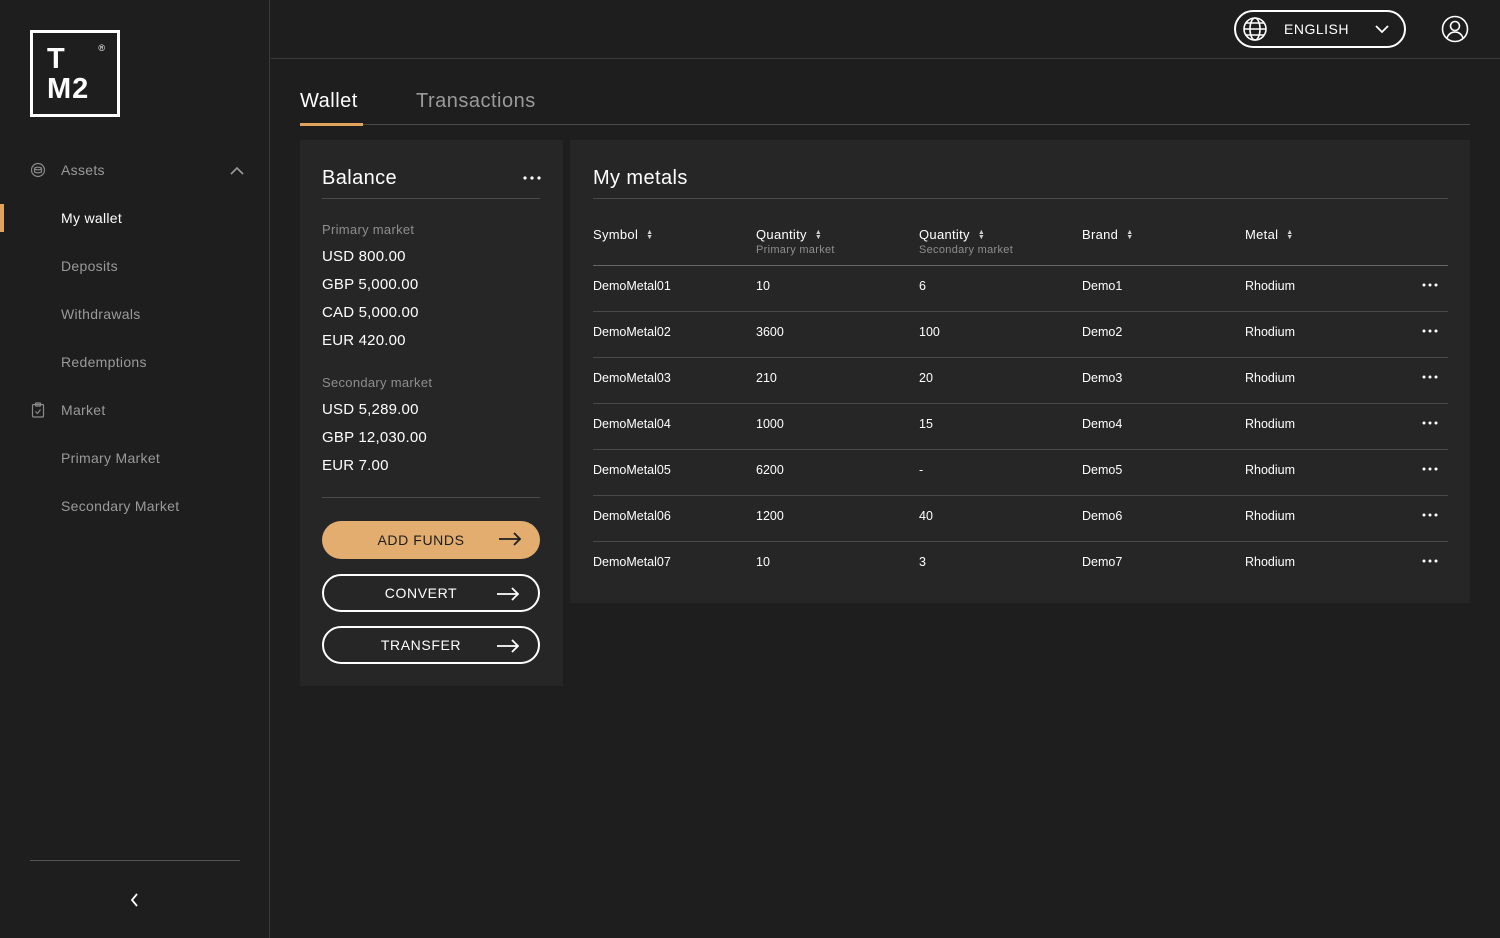  I want to click on table-cell: Demo1, so click(1102, 286).